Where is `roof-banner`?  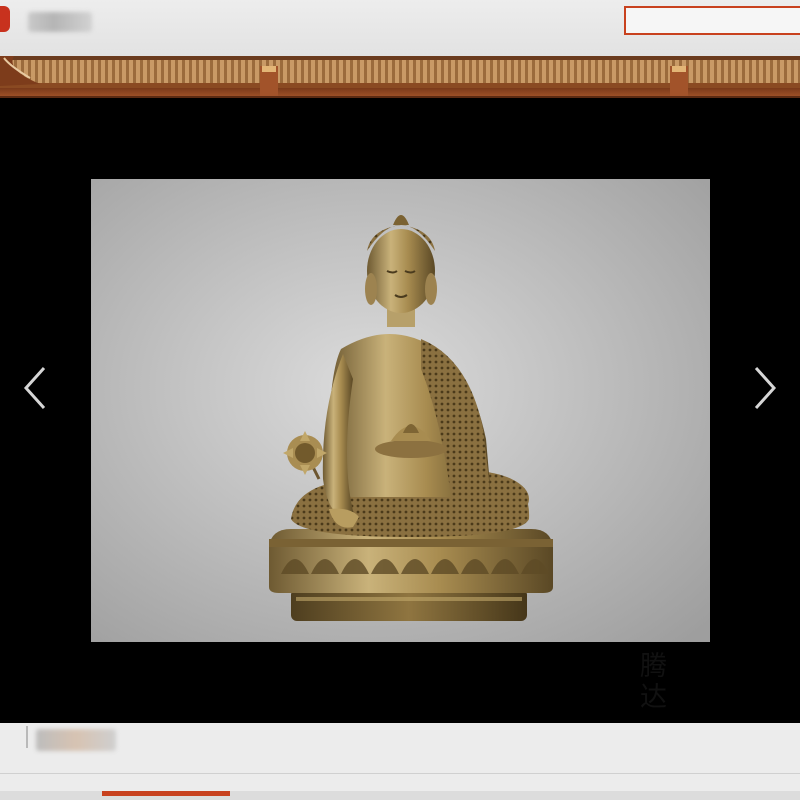
roof-banner is located at coordinates (400, 77).